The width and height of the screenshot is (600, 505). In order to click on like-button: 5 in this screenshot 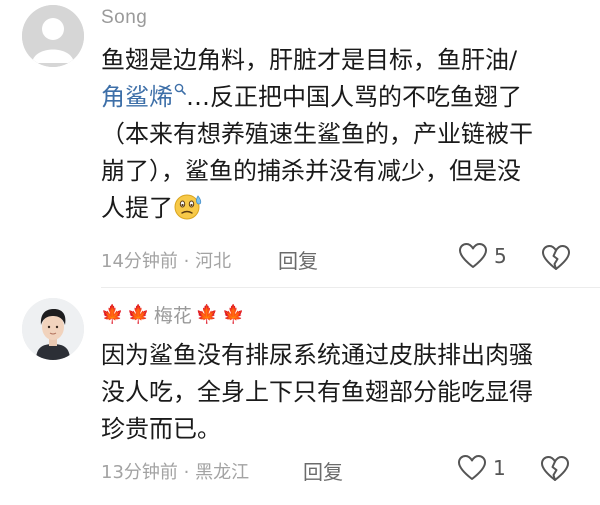, I will do `click(482, 256)`.